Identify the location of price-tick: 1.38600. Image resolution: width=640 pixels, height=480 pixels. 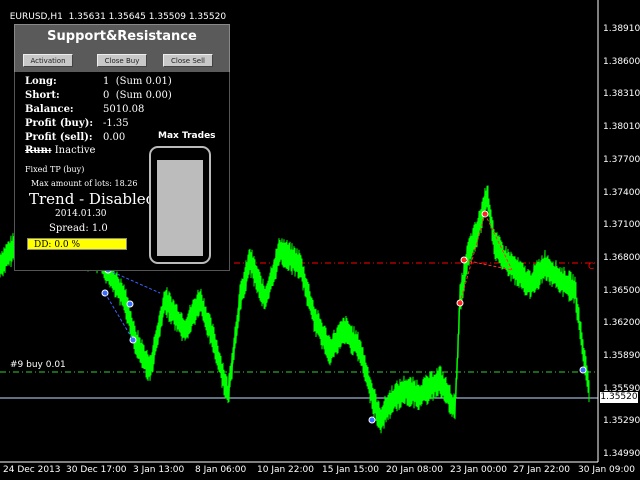
(621, 61).